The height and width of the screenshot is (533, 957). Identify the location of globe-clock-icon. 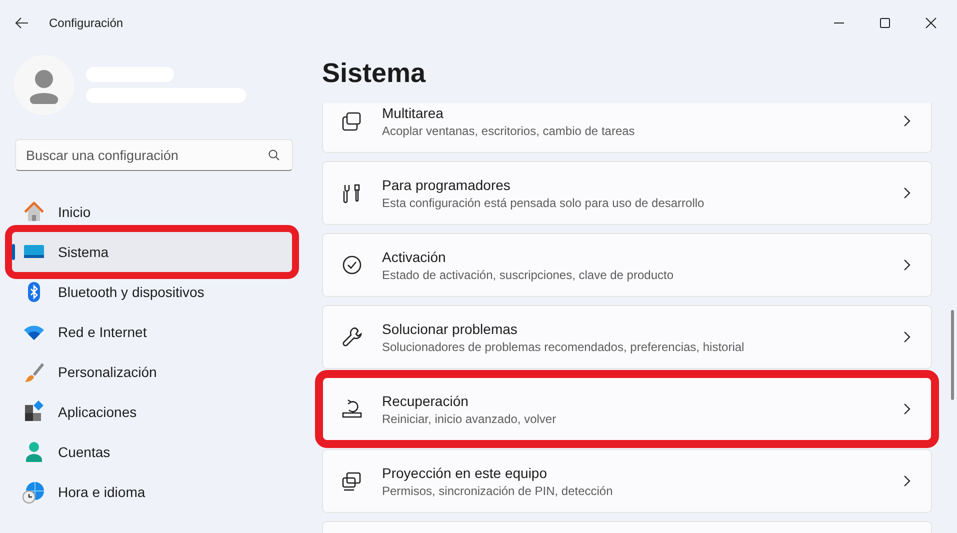
(34, 492).